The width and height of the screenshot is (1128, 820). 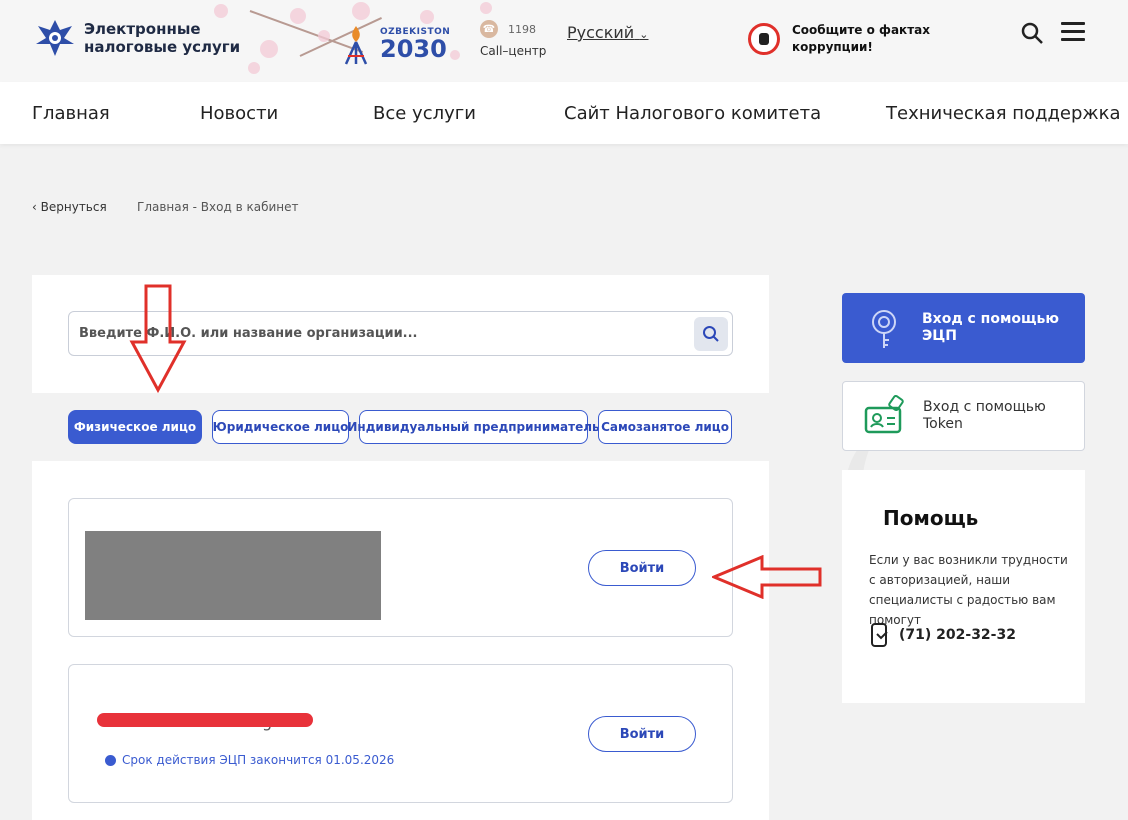 What do you see at coordinates (473, 427) in the screenshot?
I see `tab-entrepreneur: Индивидуальный предприниматель` at bounding box center [473, 427].